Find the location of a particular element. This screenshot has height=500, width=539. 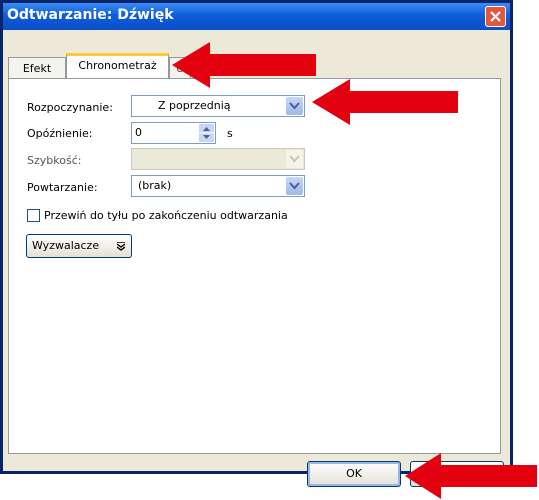

double-chevron-down-icon is located at coordinates (121, 246).